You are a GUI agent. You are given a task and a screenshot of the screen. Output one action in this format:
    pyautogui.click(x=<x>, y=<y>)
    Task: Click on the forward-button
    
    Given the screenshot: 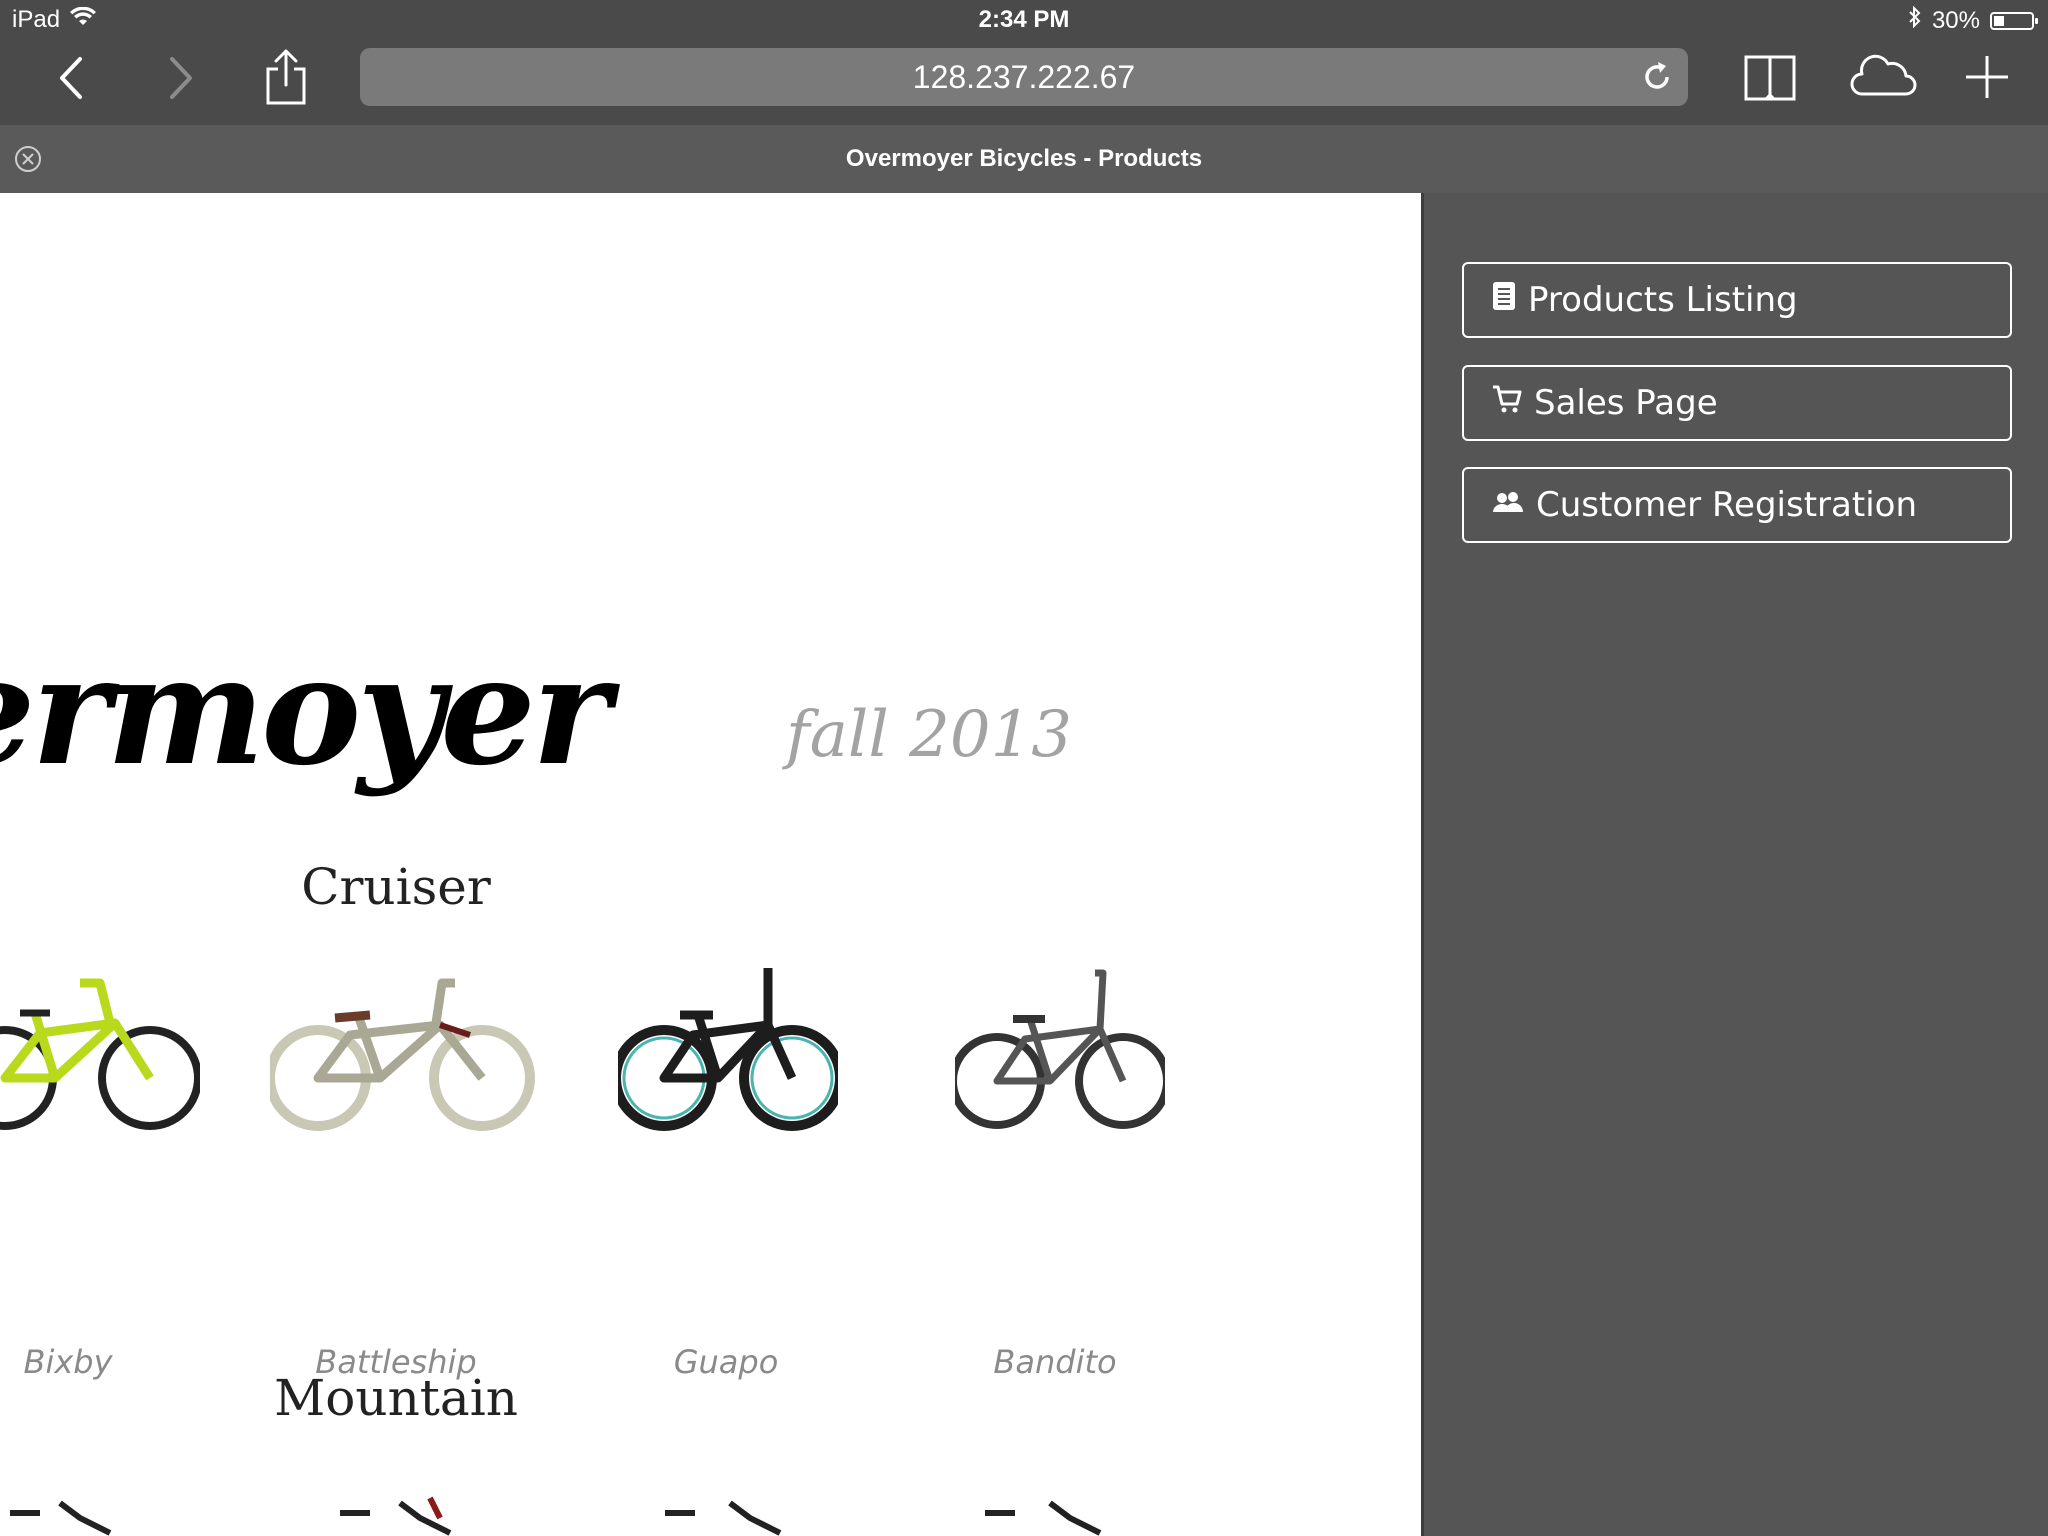 What is the action you would take?
    pyautogui.click(x=181, y=78)
    